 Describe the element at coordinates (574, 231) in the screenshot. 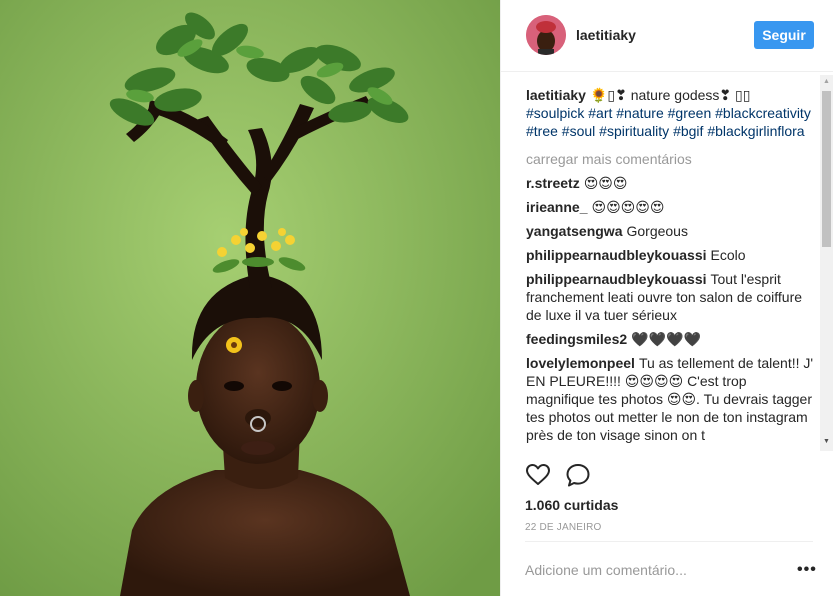

I see `comment-username: yangatsengwa` at that location.